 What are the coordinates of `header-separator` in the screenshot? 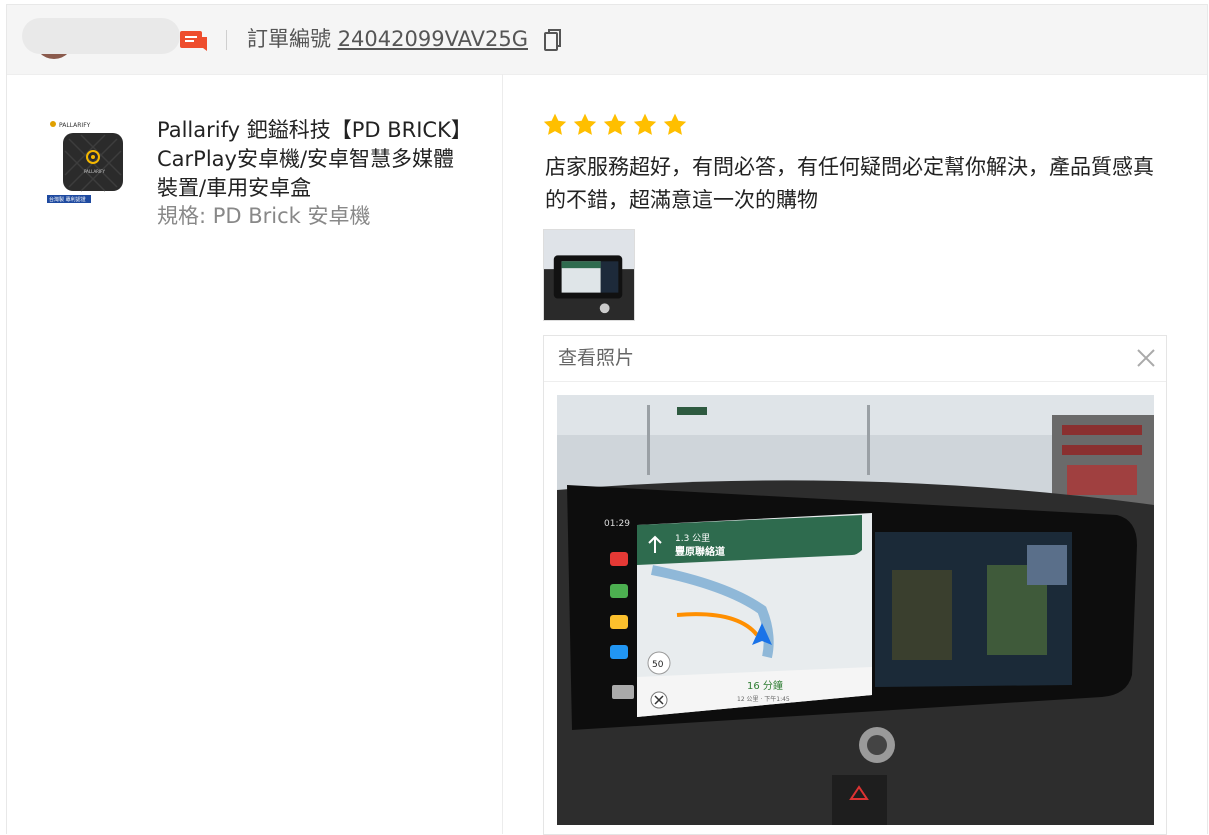 It's located at (226, 40).